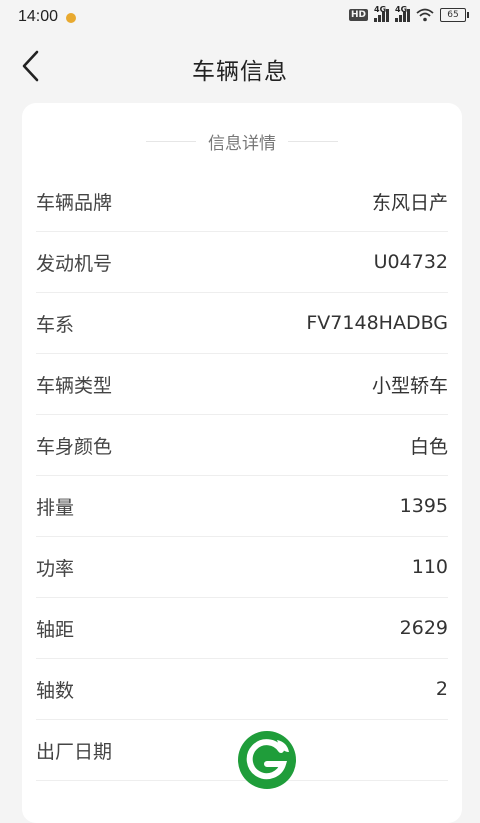 This screenshot has width=480, height=823. I want to click on info-row-engine-number: 发动机号 U04732, so click(242, 262).